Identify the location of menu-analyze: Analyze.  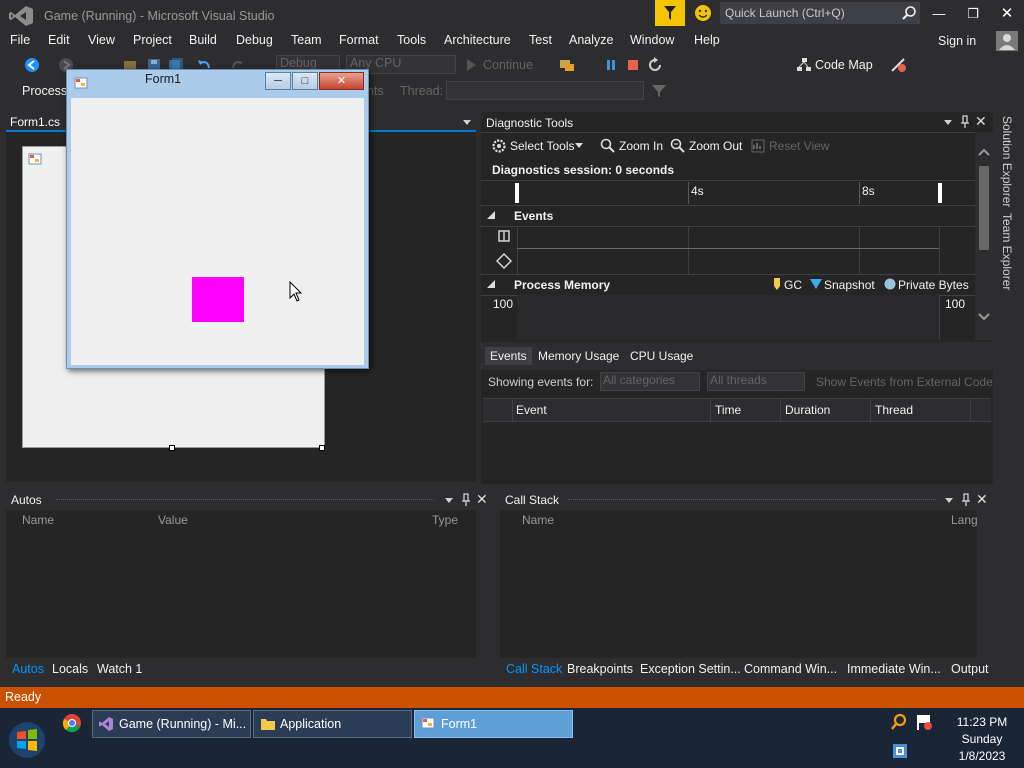
(591, 40).